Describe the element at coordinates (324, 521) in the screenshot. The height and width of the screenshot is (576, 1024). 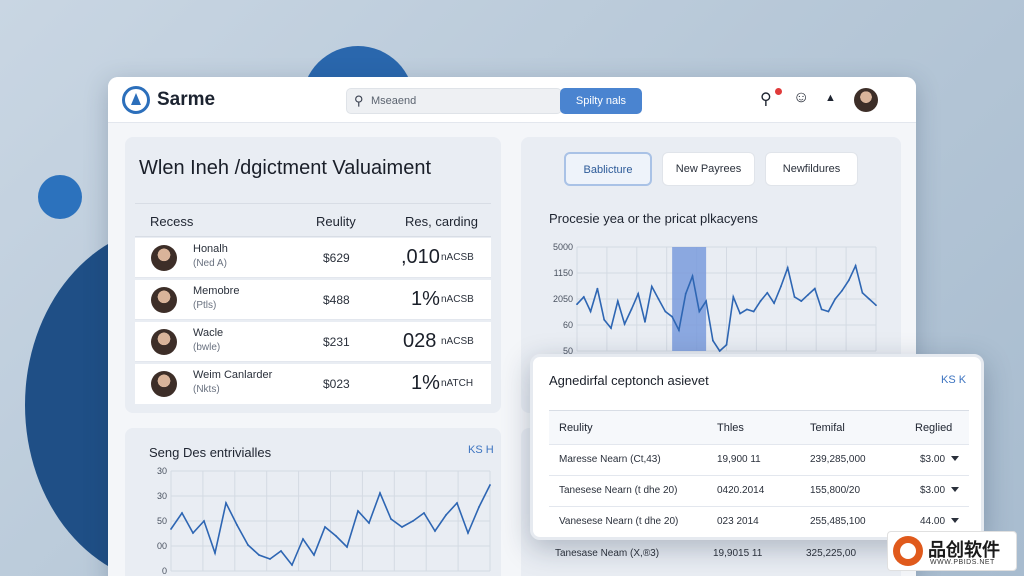
I see `line-chart: 303050000` at that location.